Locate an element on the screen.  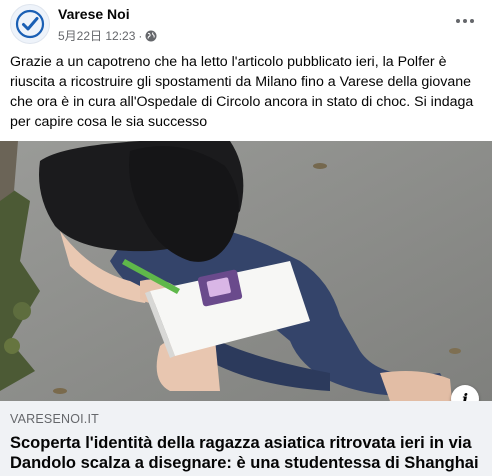
post-header: Varese Noi 5月22日 12:23 · is located at coordinates (246, 25).